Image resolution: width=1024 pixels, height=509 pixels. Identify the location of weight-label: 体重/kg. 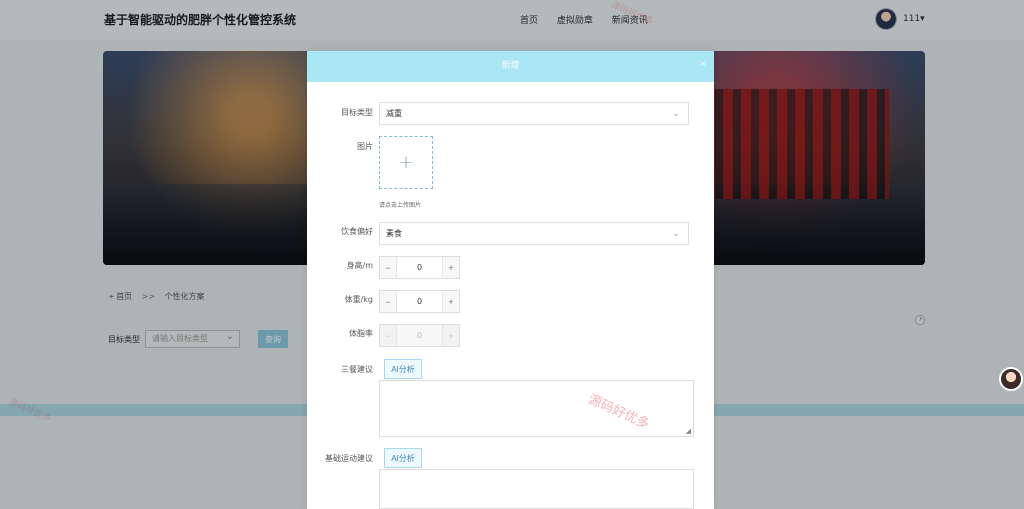
(358, 299).